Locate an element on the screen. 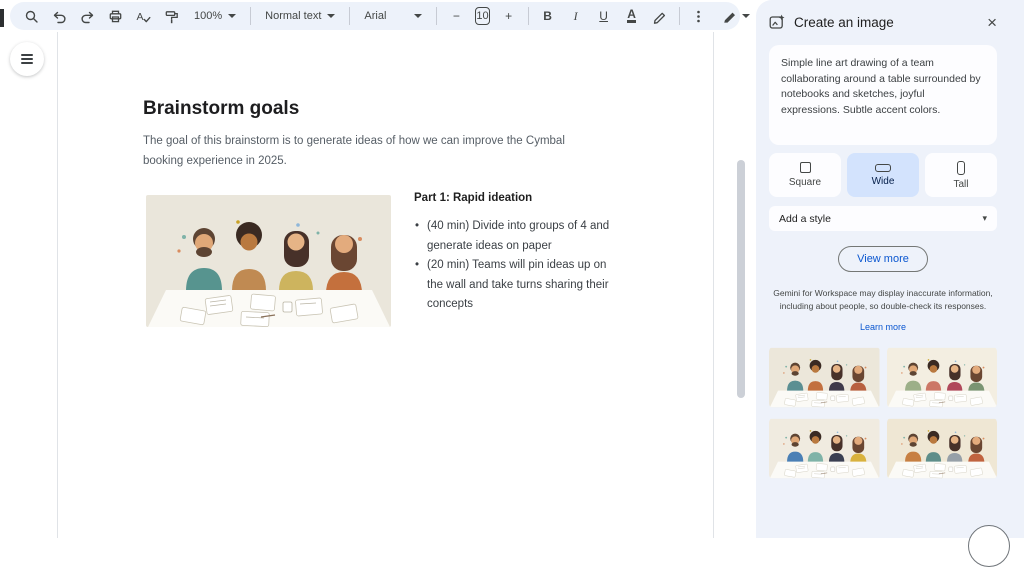 This screenshot has width=1024, height=567. square-shape-icon is located at coordinates (805, 167).